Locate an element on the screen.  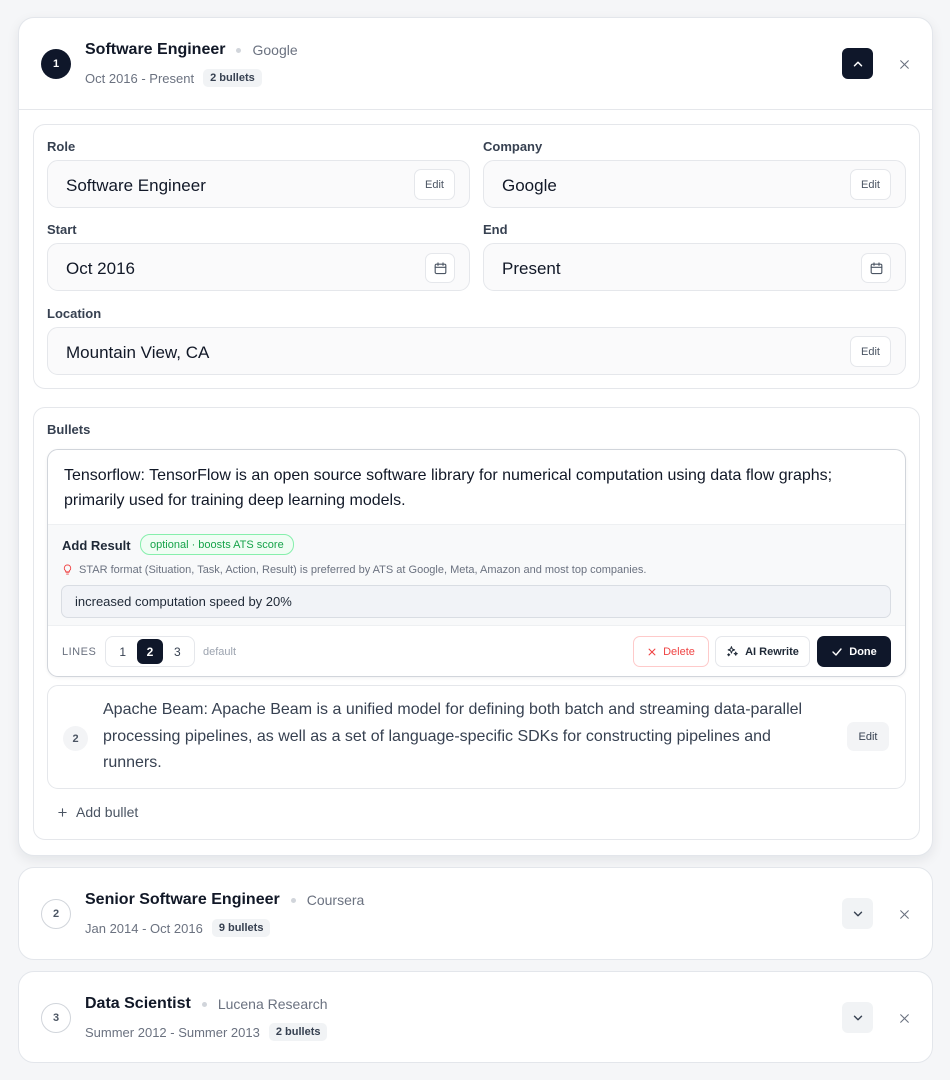
entry-meta-row: Oct 2016 - Present 2 bullets is located at coordinates (173, 78).